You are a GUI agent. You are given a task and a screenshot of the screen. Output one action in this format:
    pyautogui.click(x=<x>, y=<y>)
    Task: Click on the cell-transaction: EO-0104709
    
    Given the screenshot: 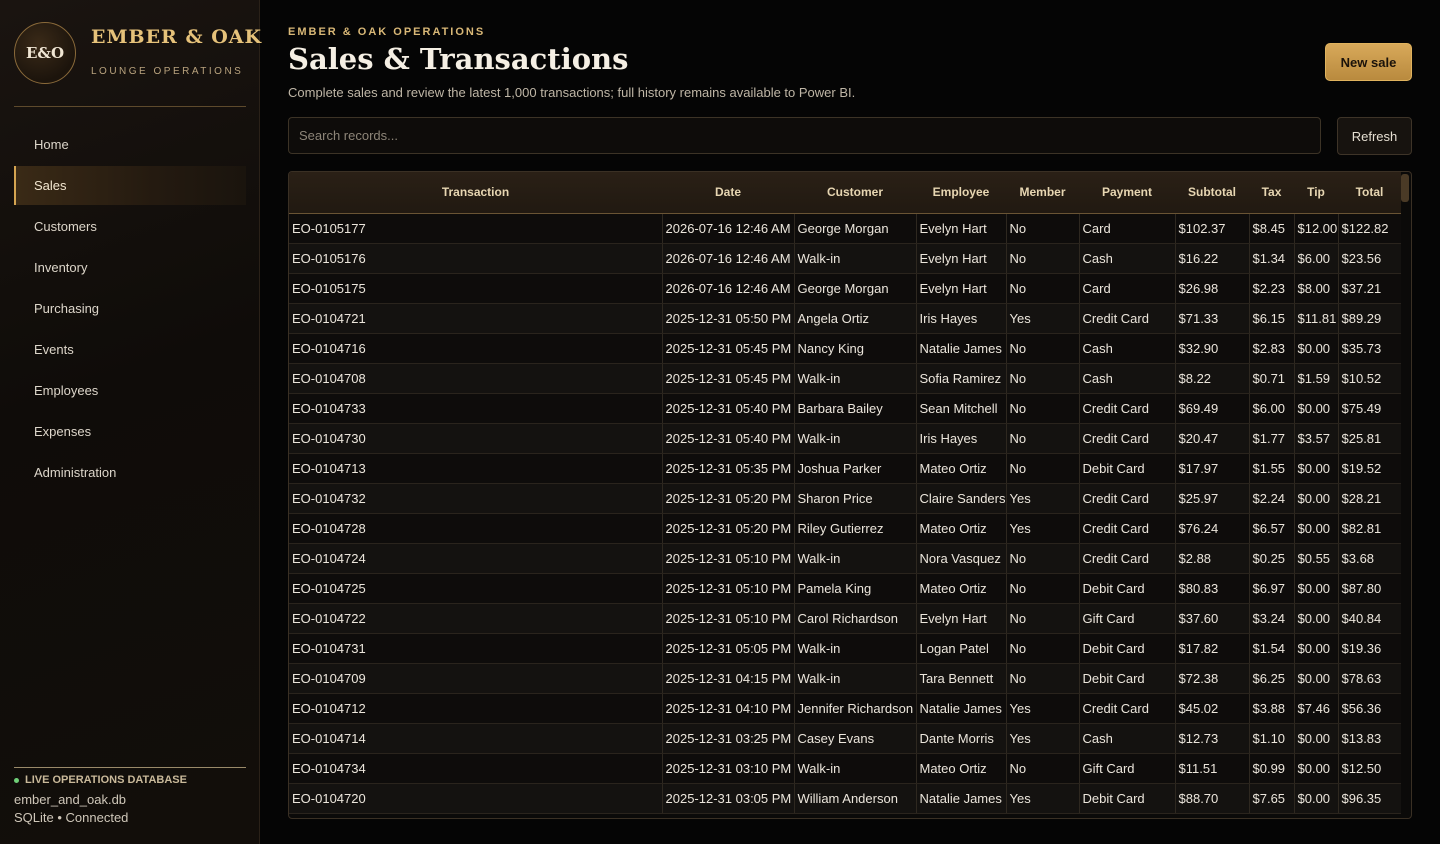 What is the action you would take?
    pyautogui.click(x=476, y=678)
    